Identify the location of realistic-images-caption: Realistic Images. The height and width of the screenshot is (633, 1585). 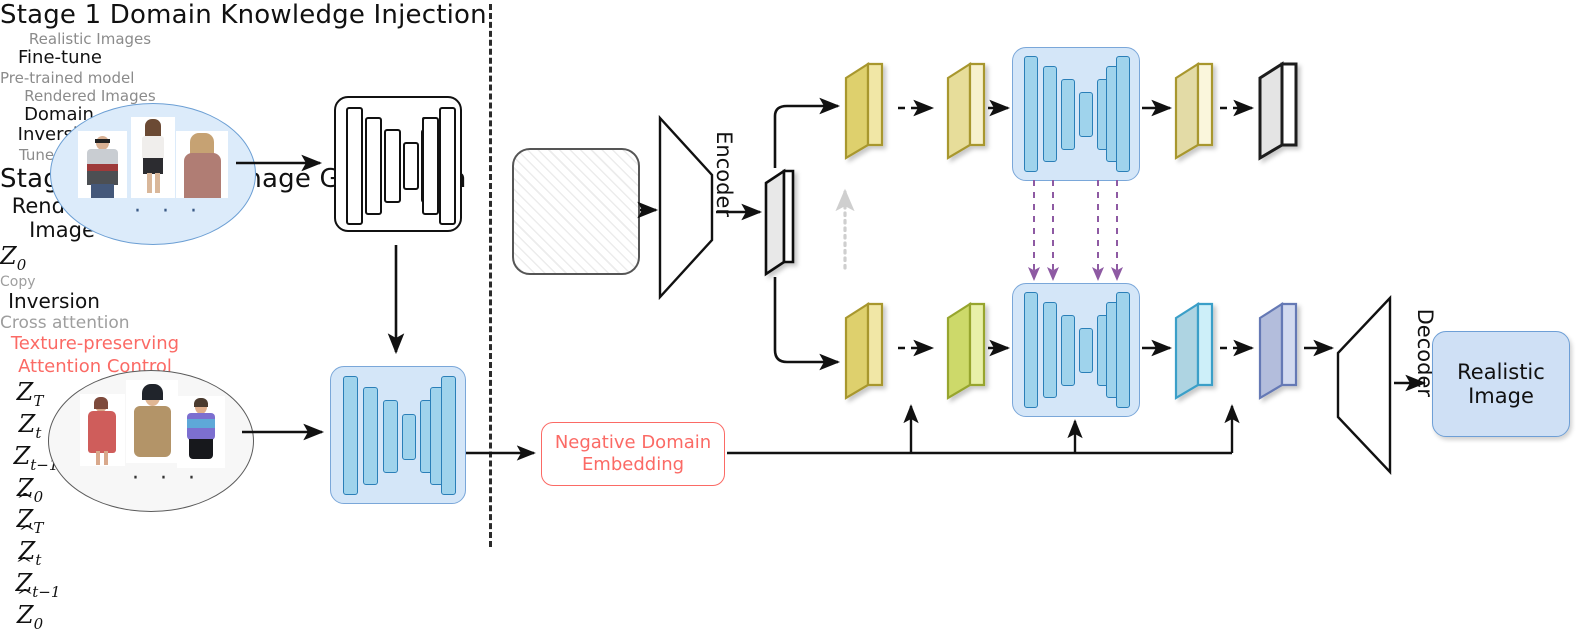
(90, 39).